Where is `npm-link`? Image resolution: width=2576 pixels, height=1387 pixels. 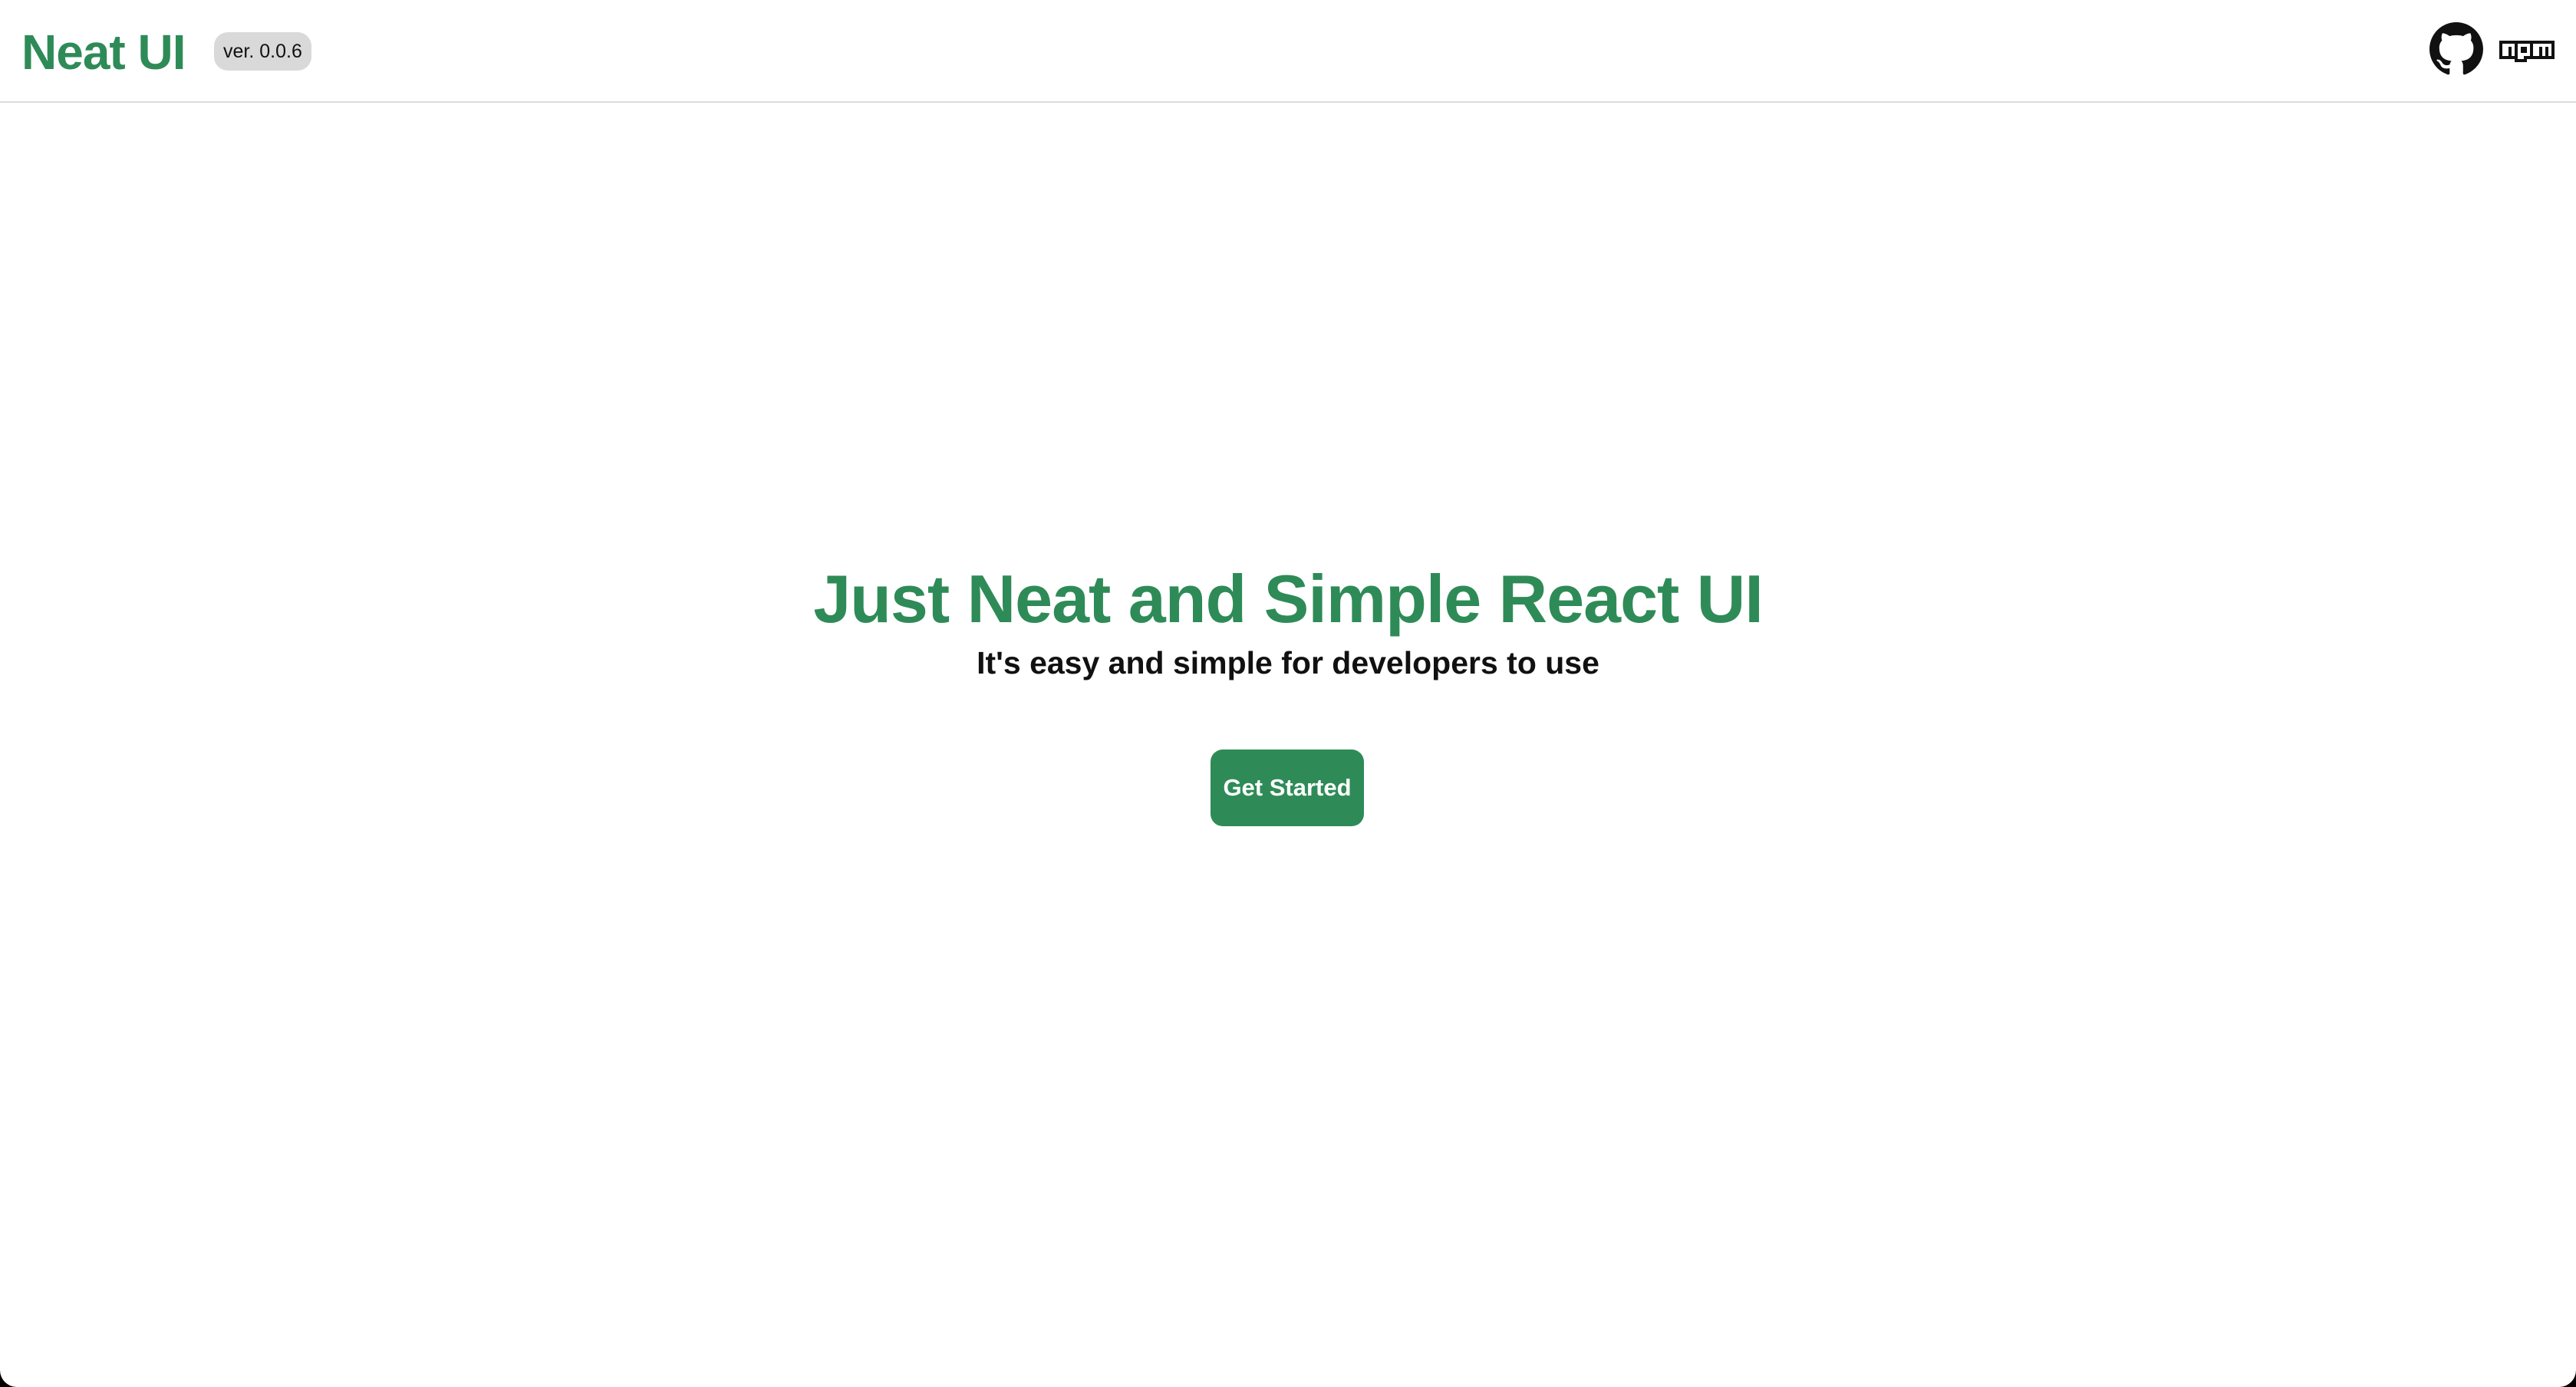 npm-link is located at coordinates (2527, 51).